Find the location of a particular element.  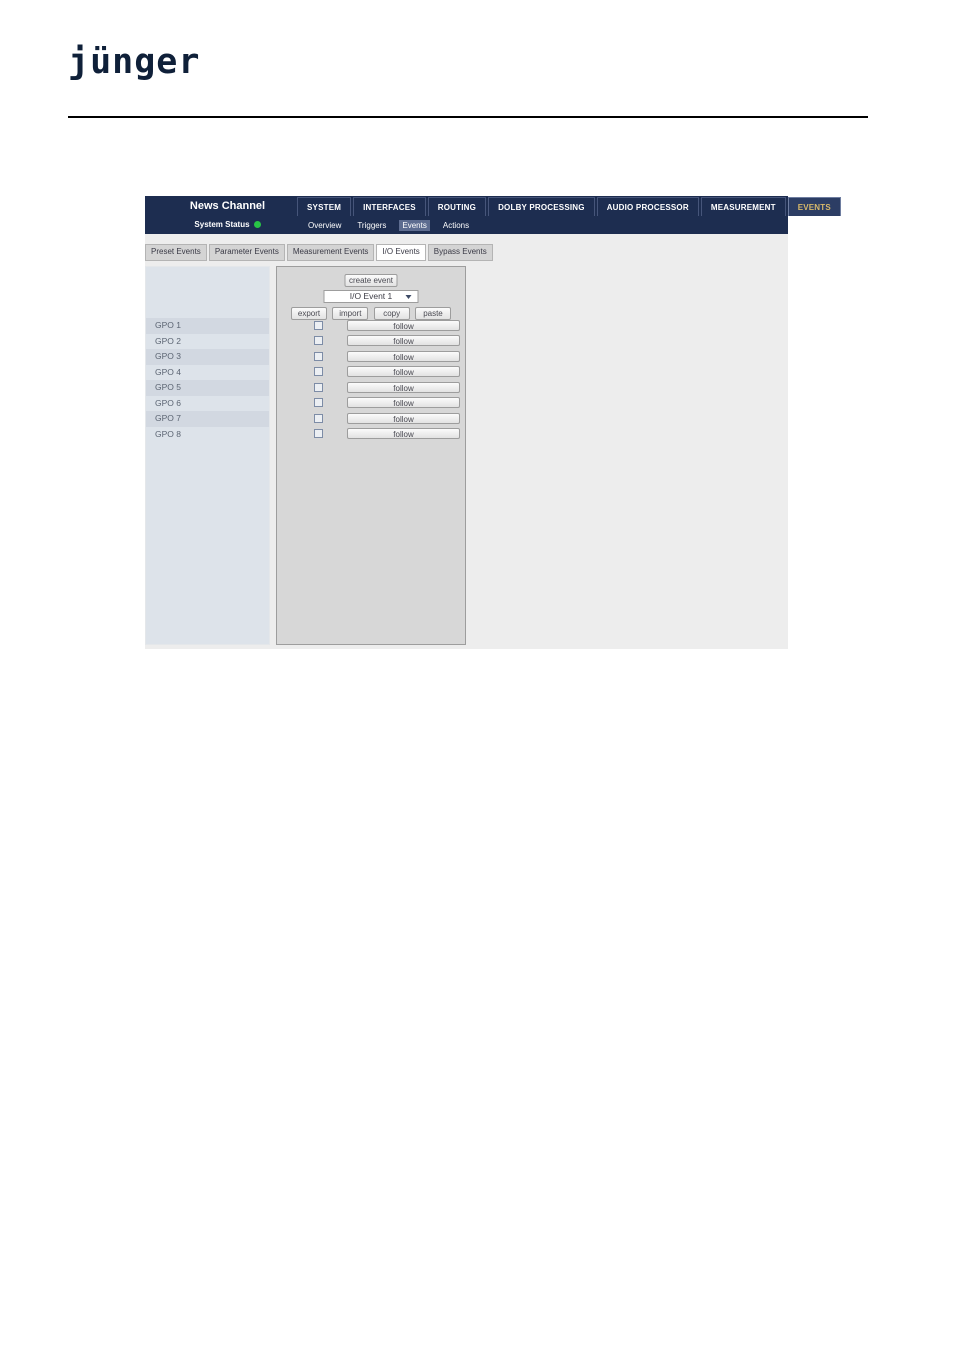

sub-nav-item-actions: Actions is located at coordinates (456, 225).